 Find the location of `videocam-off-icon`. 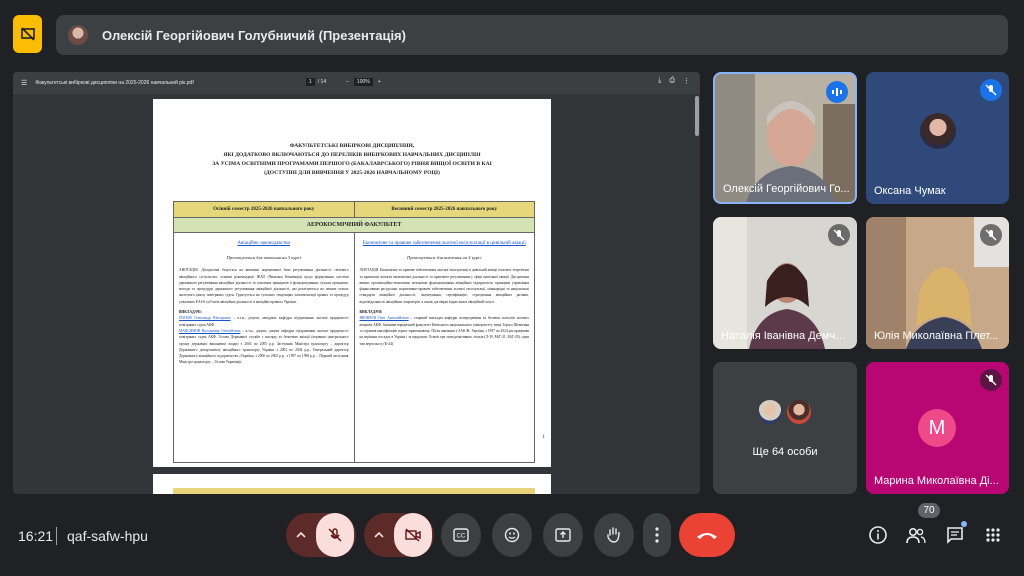

videocam-off-icon is located at coordinates (413, 535).